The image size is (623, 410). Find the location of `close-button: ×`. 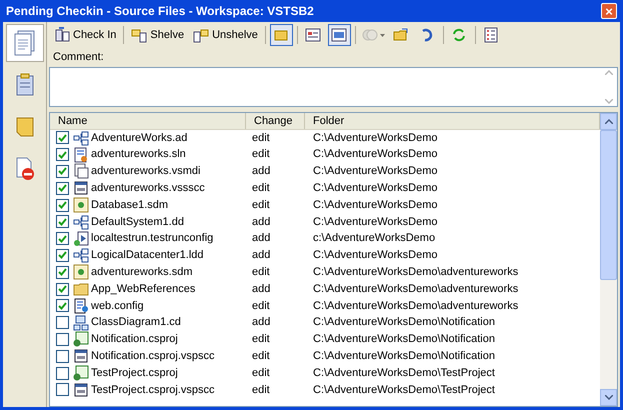

close-button: × is located at coordinates (609, 11).